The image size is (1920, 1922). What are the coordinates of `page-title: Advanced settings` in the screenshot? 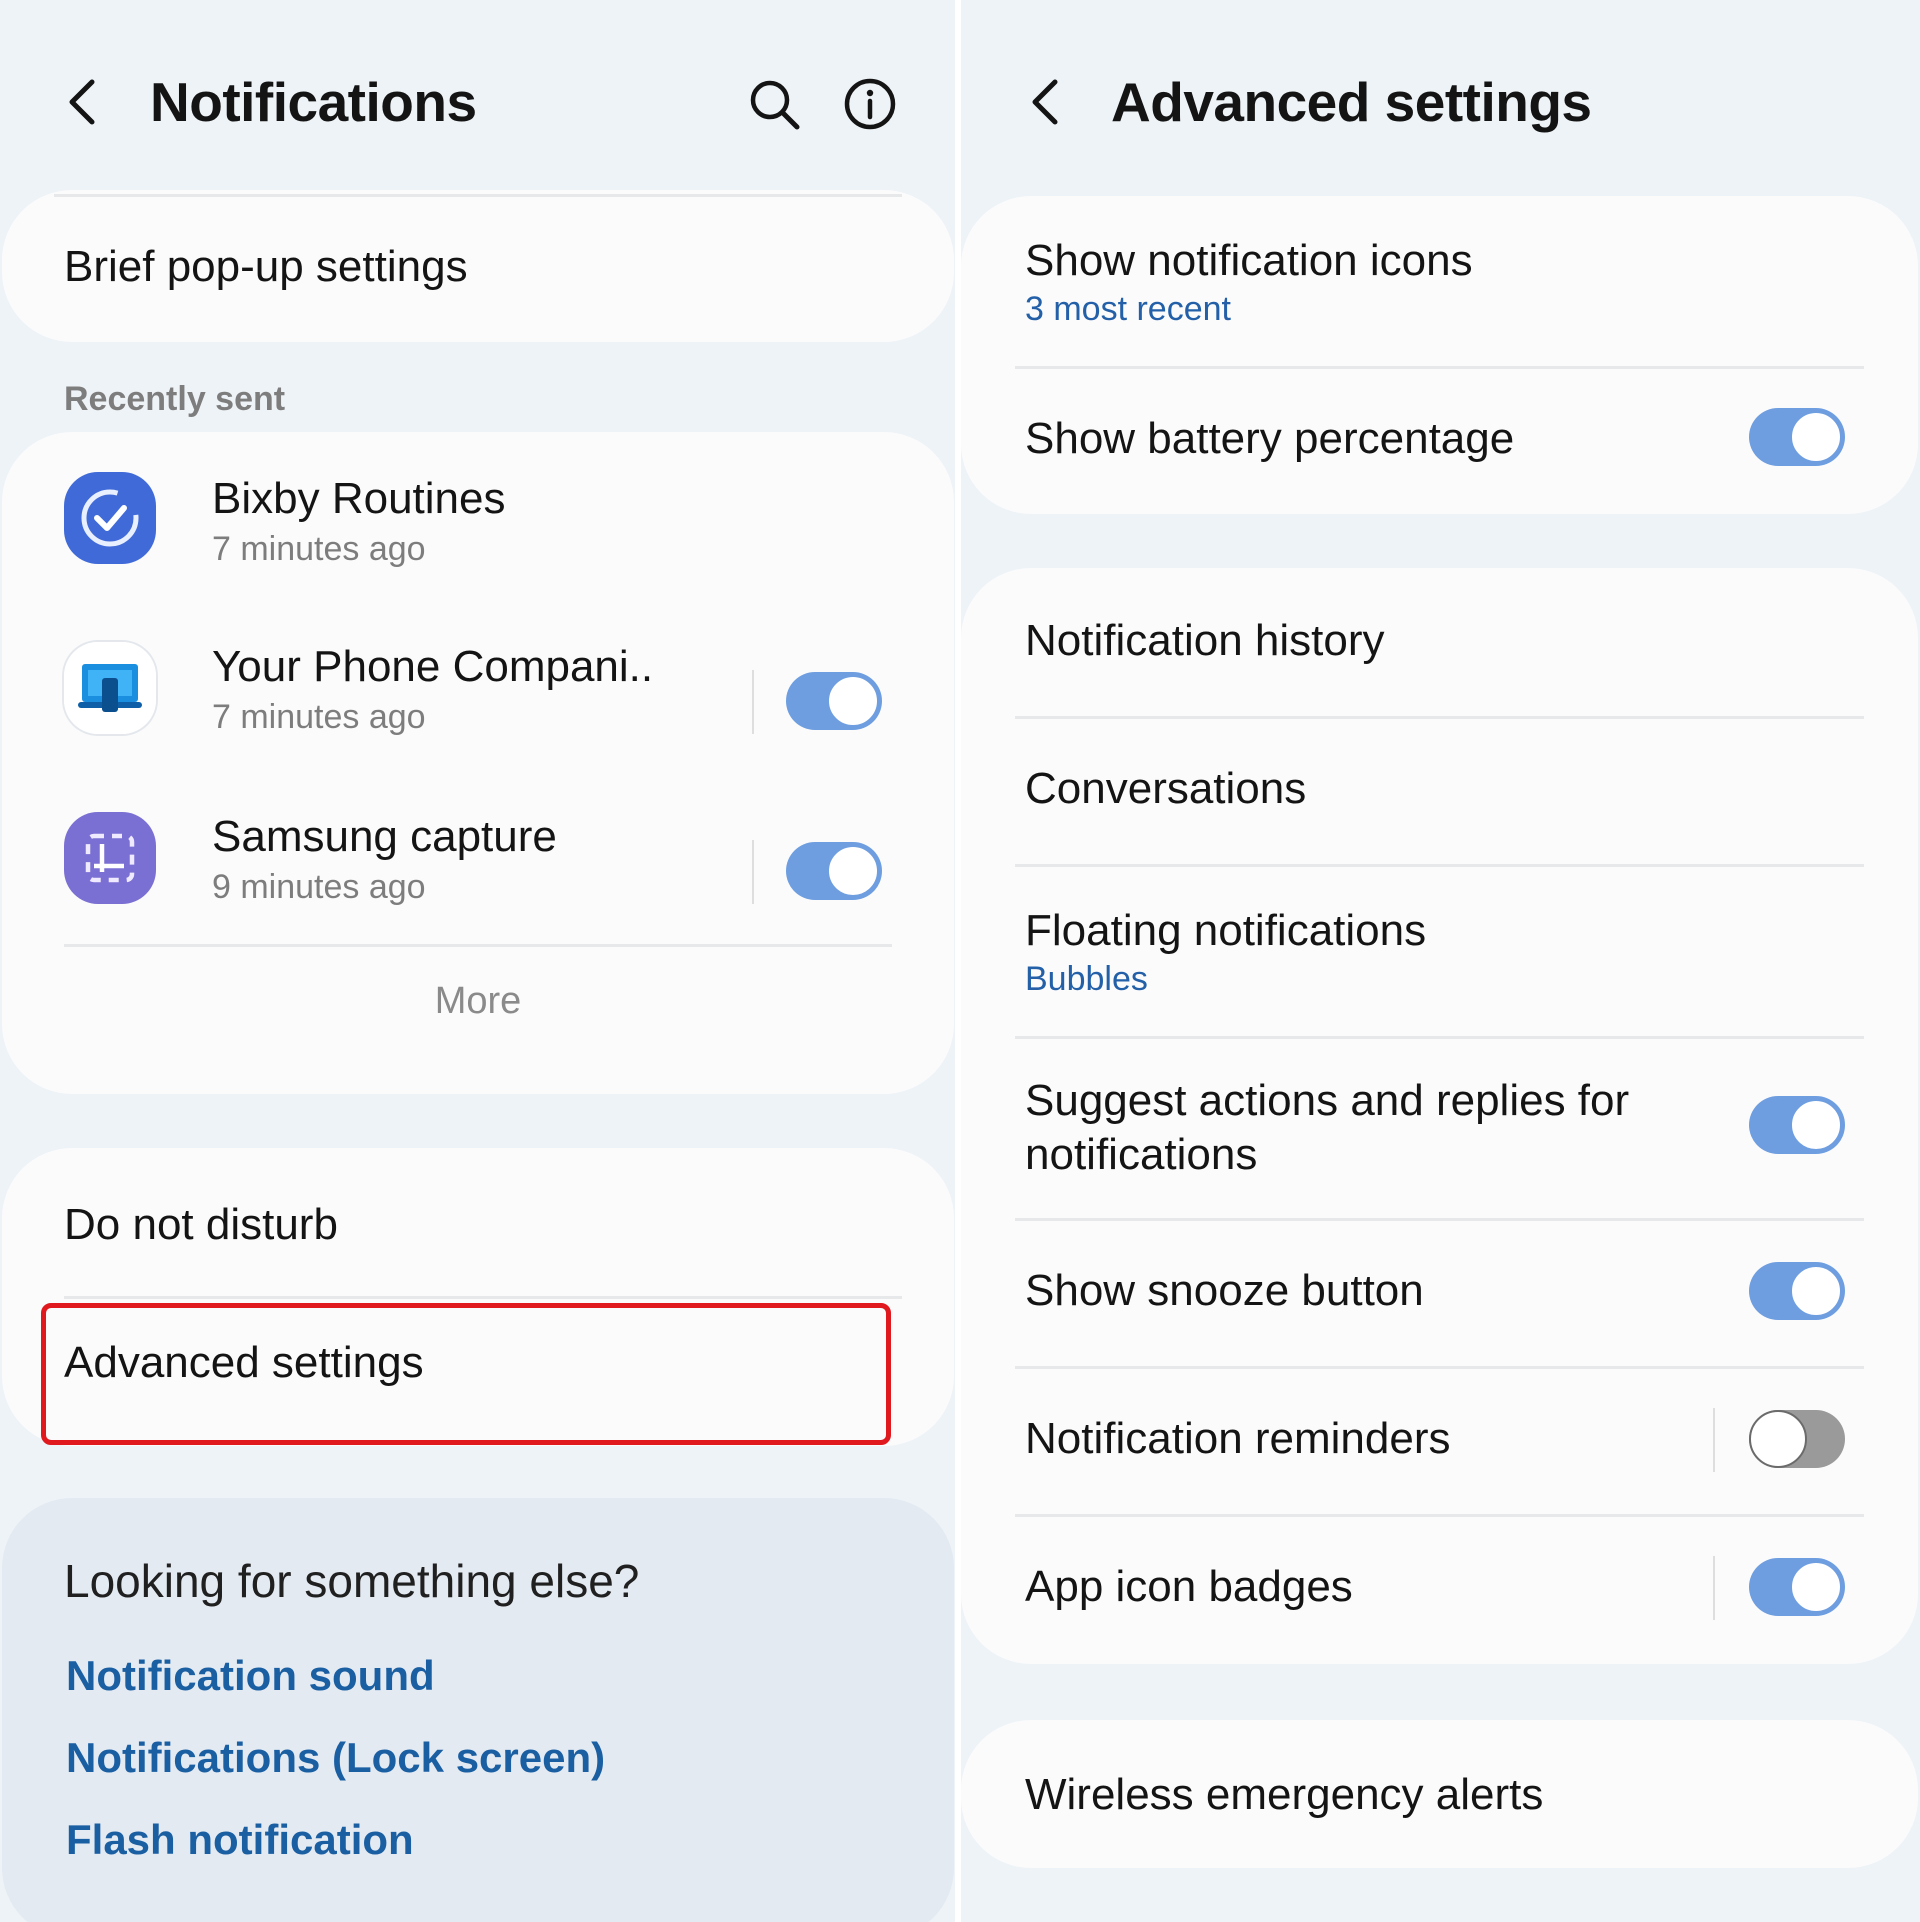 It's located at (1351, 102).